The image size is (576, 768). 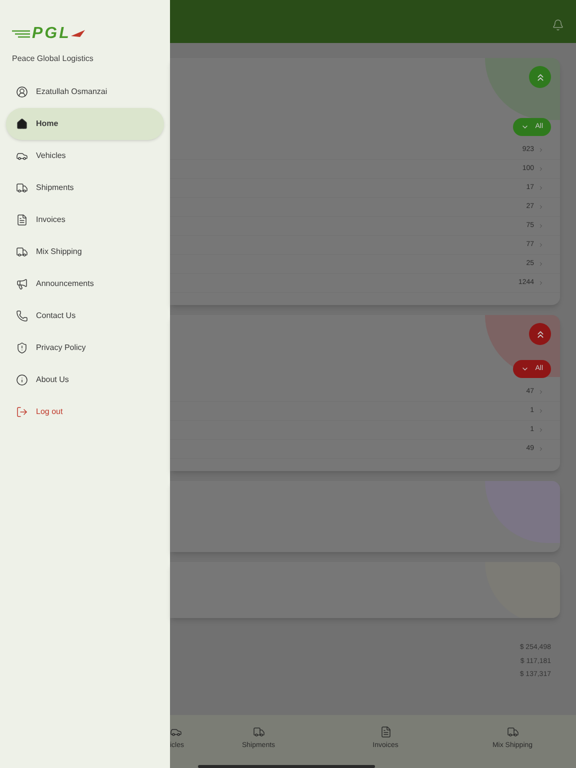 What do you see at coordinates (85, 348) in the screenshot?
I see `drawer-item: Privacy Policy` at bounding box center [85, 348].